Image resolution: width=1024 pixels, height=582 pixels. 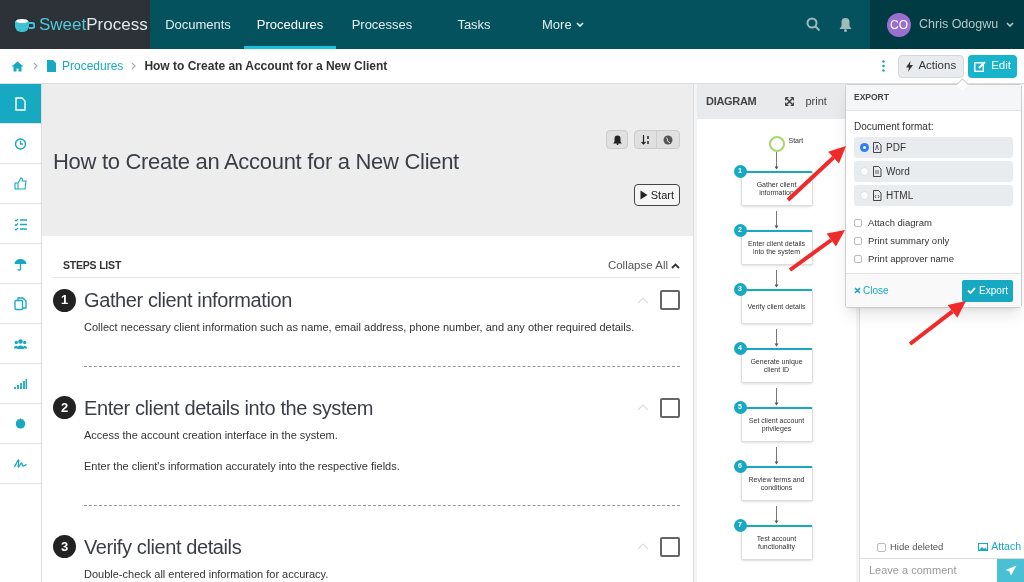 What do you see at coordinates (675, 265) in the screenshot?
I see `chevron-up-icon` at bounding box center [675, 265].